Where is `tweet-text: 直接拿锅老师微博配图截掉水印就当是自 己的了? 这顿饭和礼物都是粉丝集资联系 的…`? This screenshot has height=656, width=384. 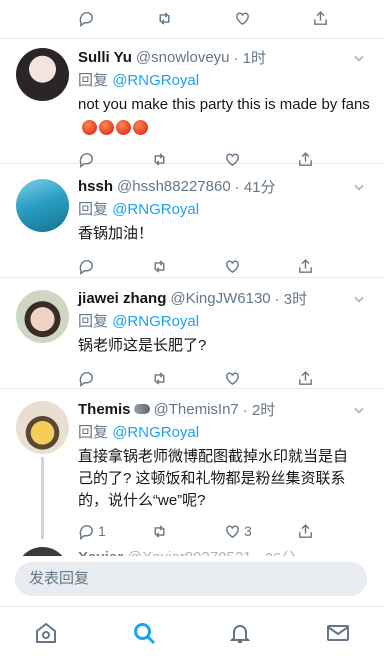
tweet-text: 直接拿锅老师微博配图截掉水印就当是自 己的了? 这顿饭和礼物都是粉丝集资联系 的… is located at coordinates (224, 479).